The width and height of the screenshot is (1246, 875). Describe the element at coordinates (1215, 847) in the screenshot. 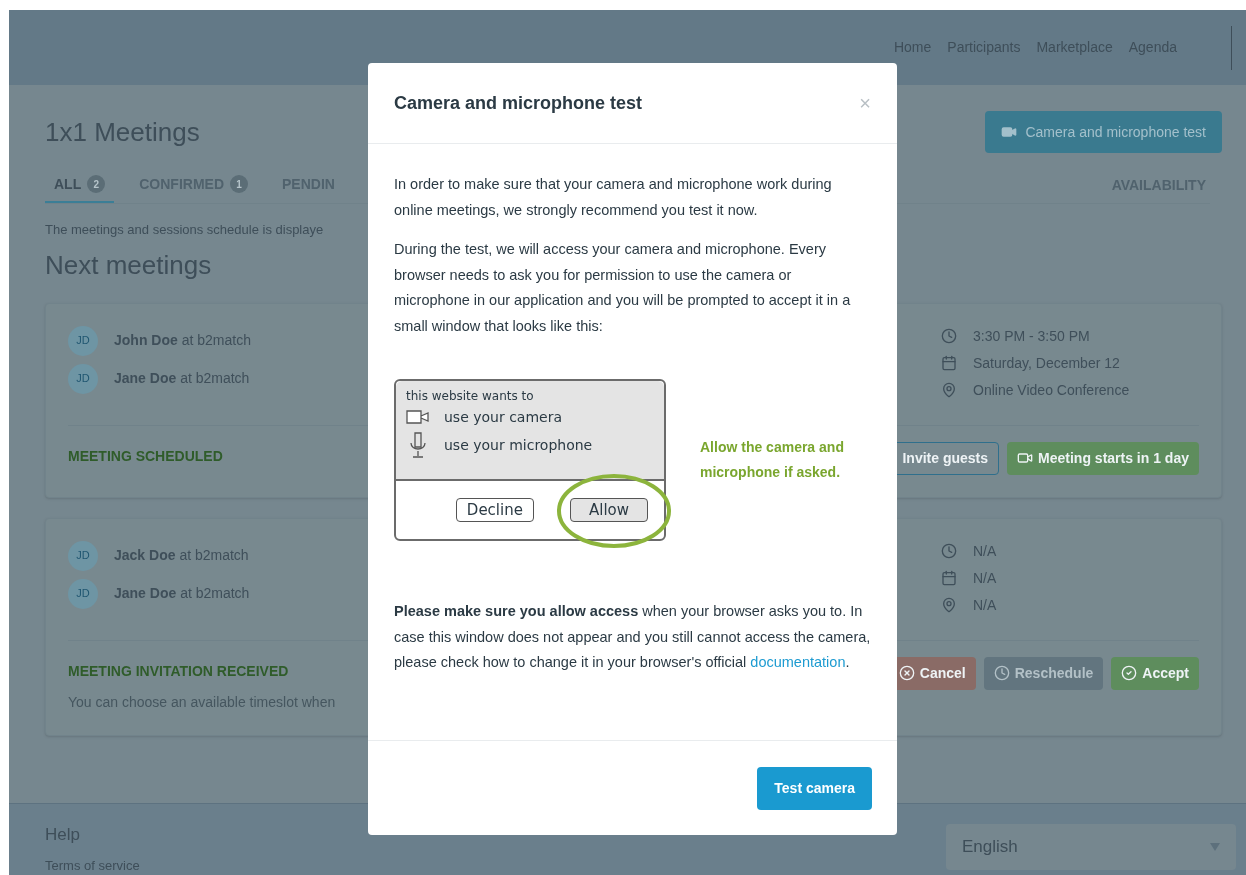

I see `caret-down-icon` at that location.